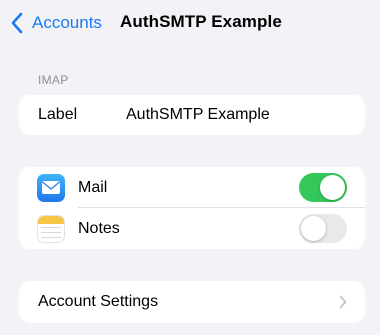 The image size is (380, 335). Describe the element at coordinates (201, 21) in the screenshot. I see `page-title: AuthSMTP Example` at that location.